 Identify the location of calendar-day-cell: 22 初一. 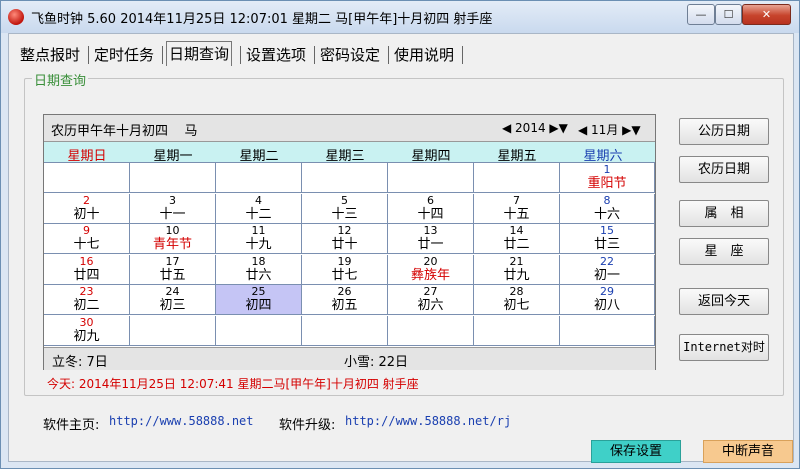
(607, 269).